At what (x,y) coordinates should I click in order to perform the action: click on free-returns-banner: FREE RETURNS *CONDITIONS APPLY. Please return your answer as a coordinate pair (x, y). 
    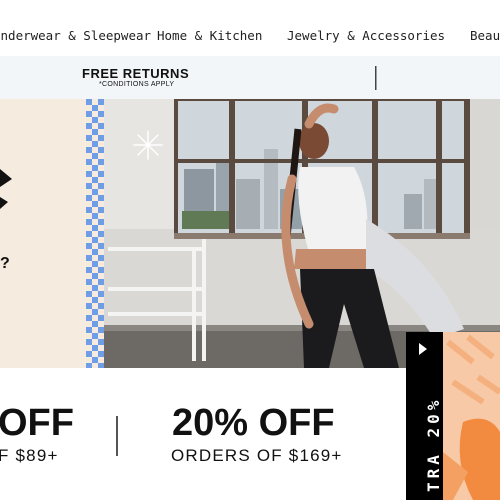
    Looking at the image, I should click on (250, 77).